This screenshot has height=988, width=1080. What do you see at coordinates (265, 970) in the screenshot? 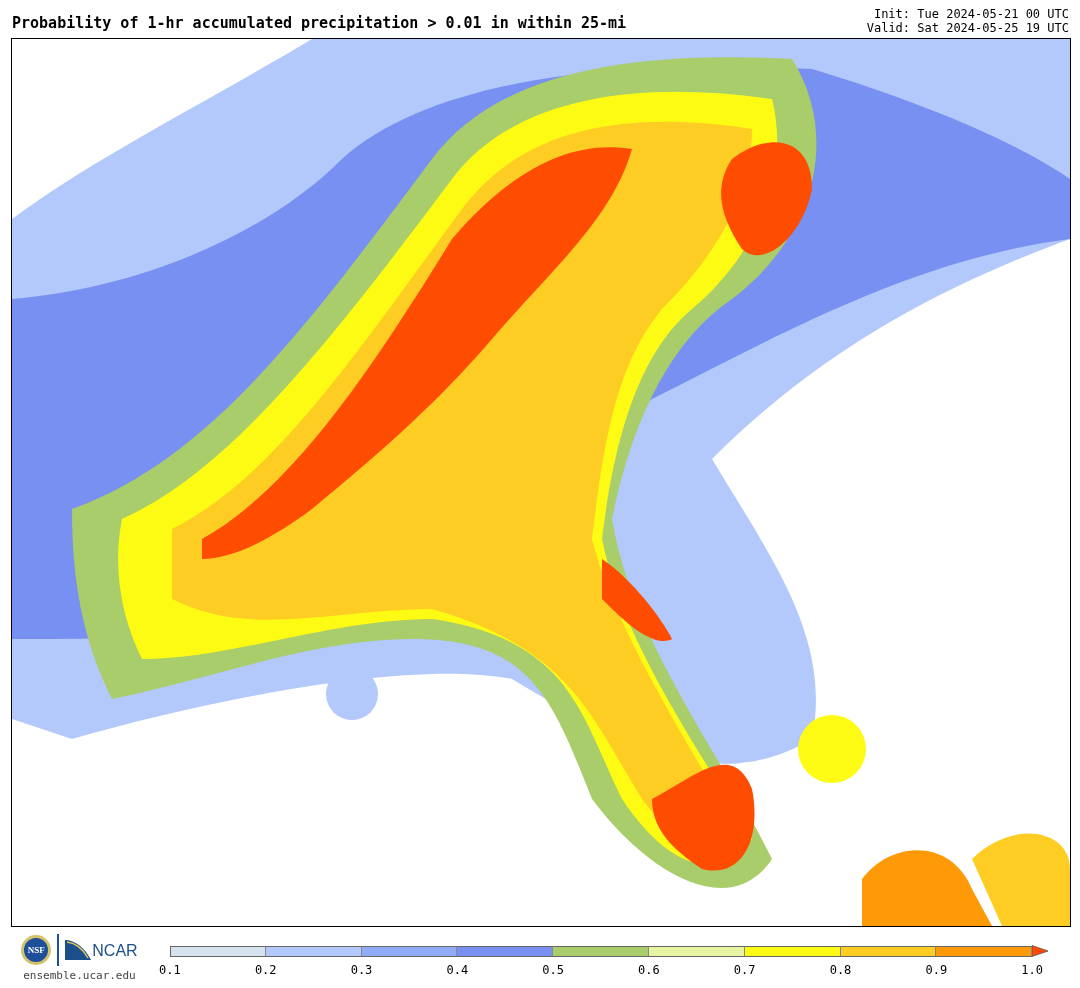
I see `tick-label: 0.2` at bounding box center [265, 970].